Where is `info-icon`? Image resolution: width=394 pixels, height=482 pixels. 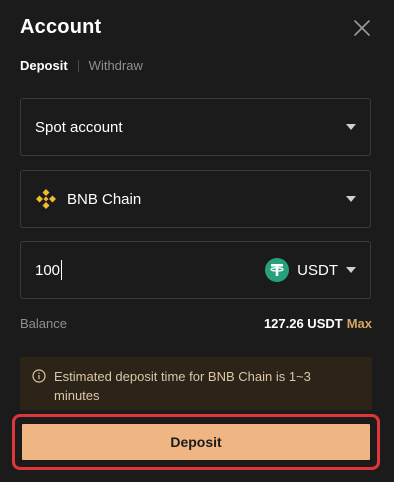 info-icon is located at coordinates (39, 376).